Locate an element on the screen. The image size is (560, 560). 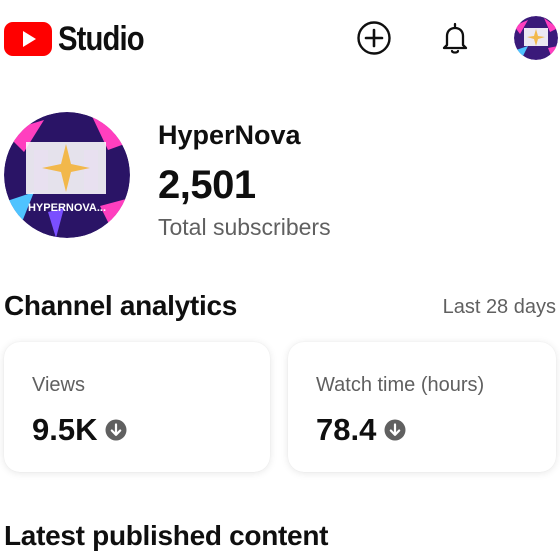
views-value-row: 9.5K is located at coordinates (79, 430).